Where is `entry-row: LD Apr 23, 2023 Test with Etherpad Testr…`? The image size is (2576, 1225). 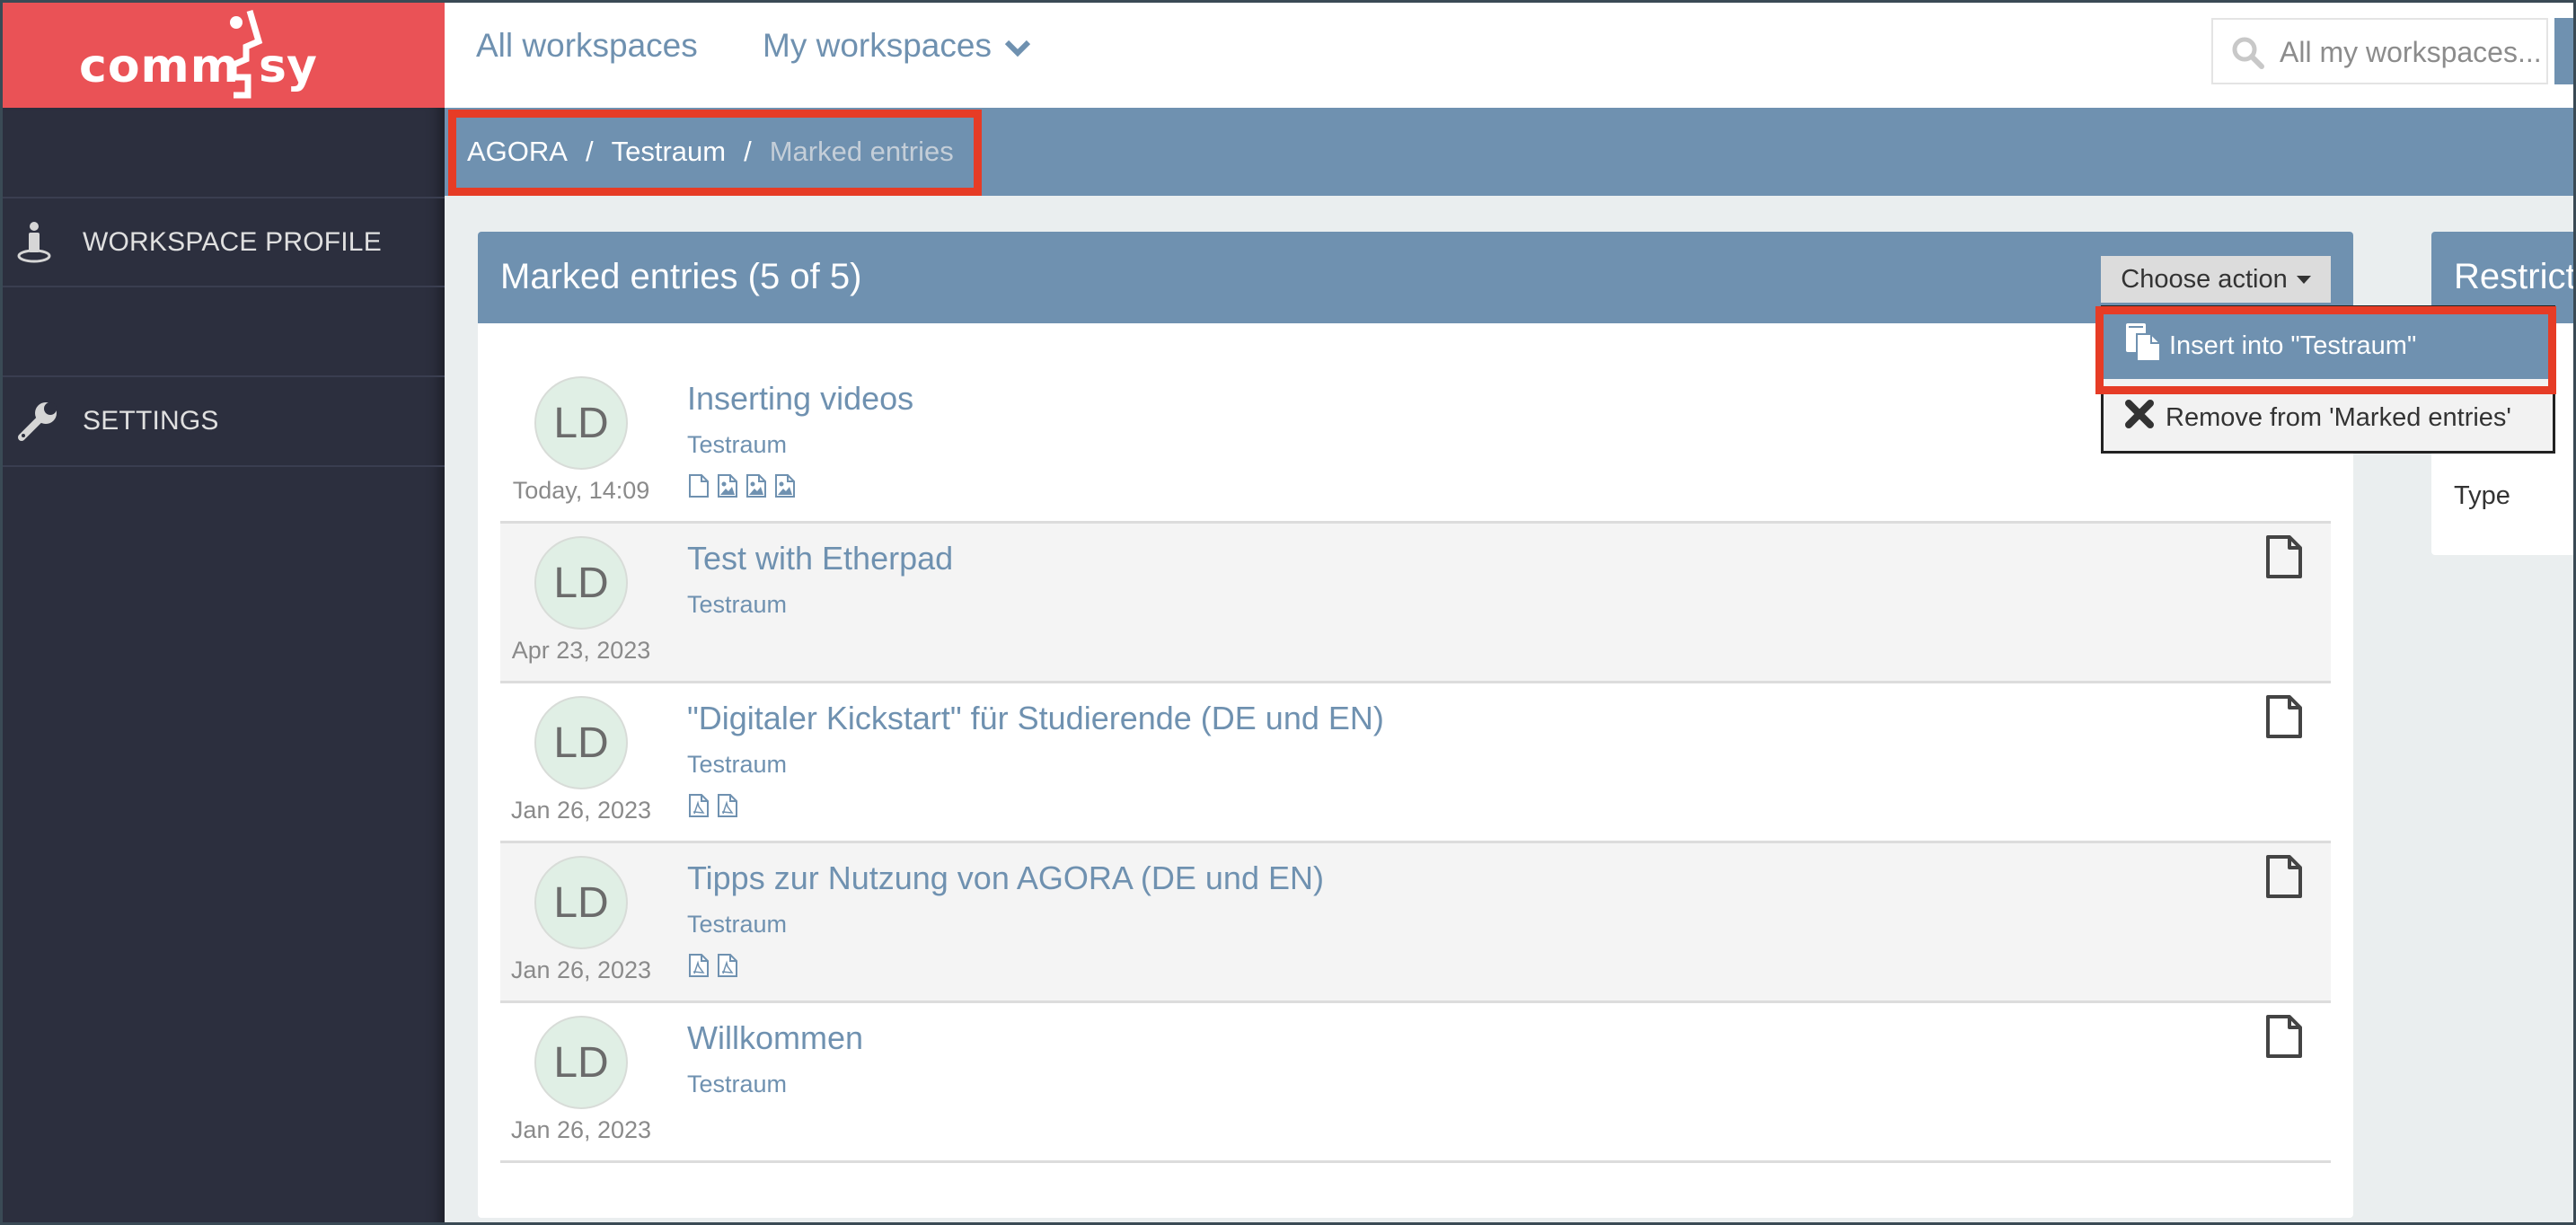
entry-row: LD Apr 23, 2023 Test with Etherpad Testr… is located at coordinates (1415, 603).